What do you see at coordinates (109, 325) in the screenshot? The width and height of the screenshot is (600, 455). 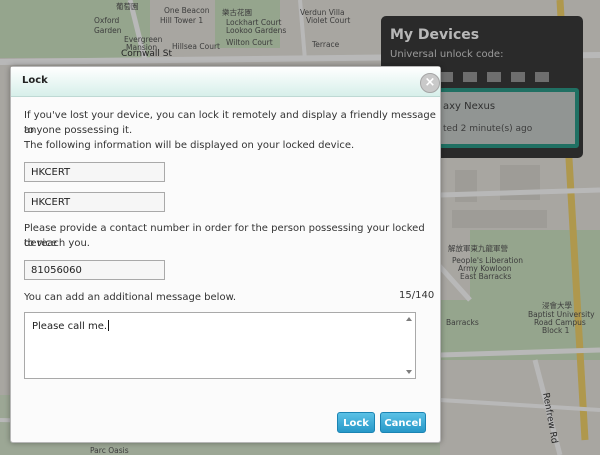 I see `text-caret` at bounding box center [109, 325].